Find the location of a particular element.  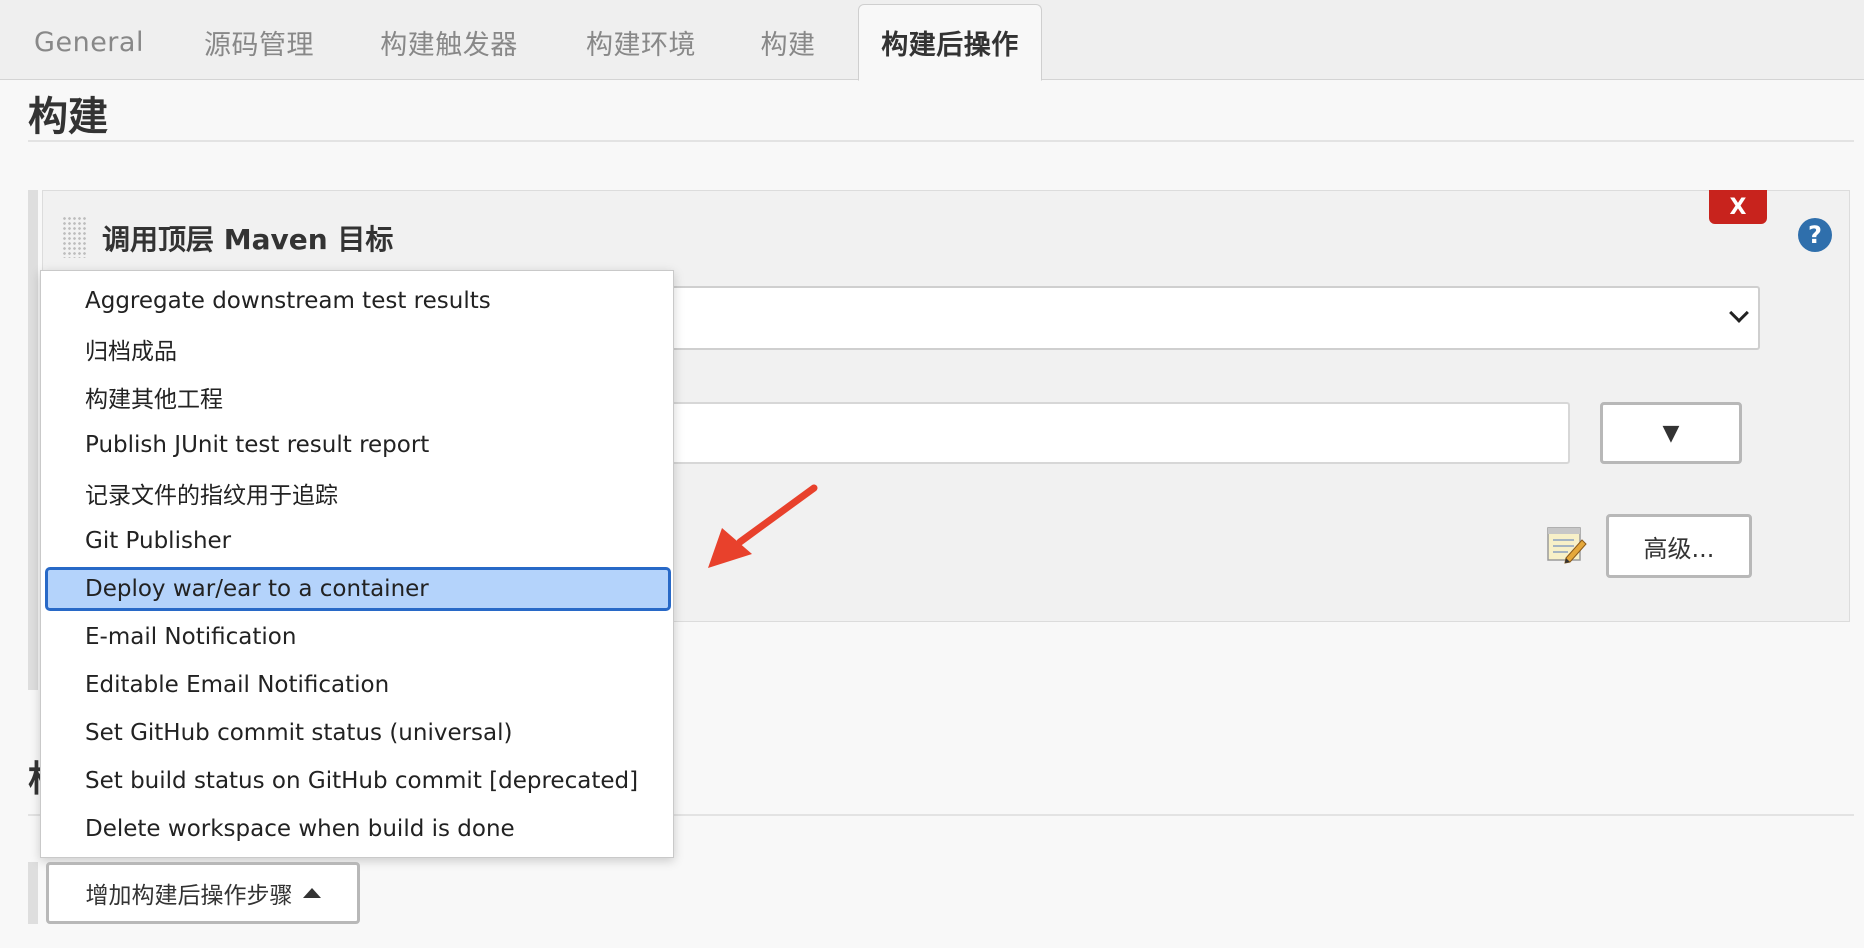

dropdown-item-selected: Deploy war/ear to a container is located at coordinates (358, 589).